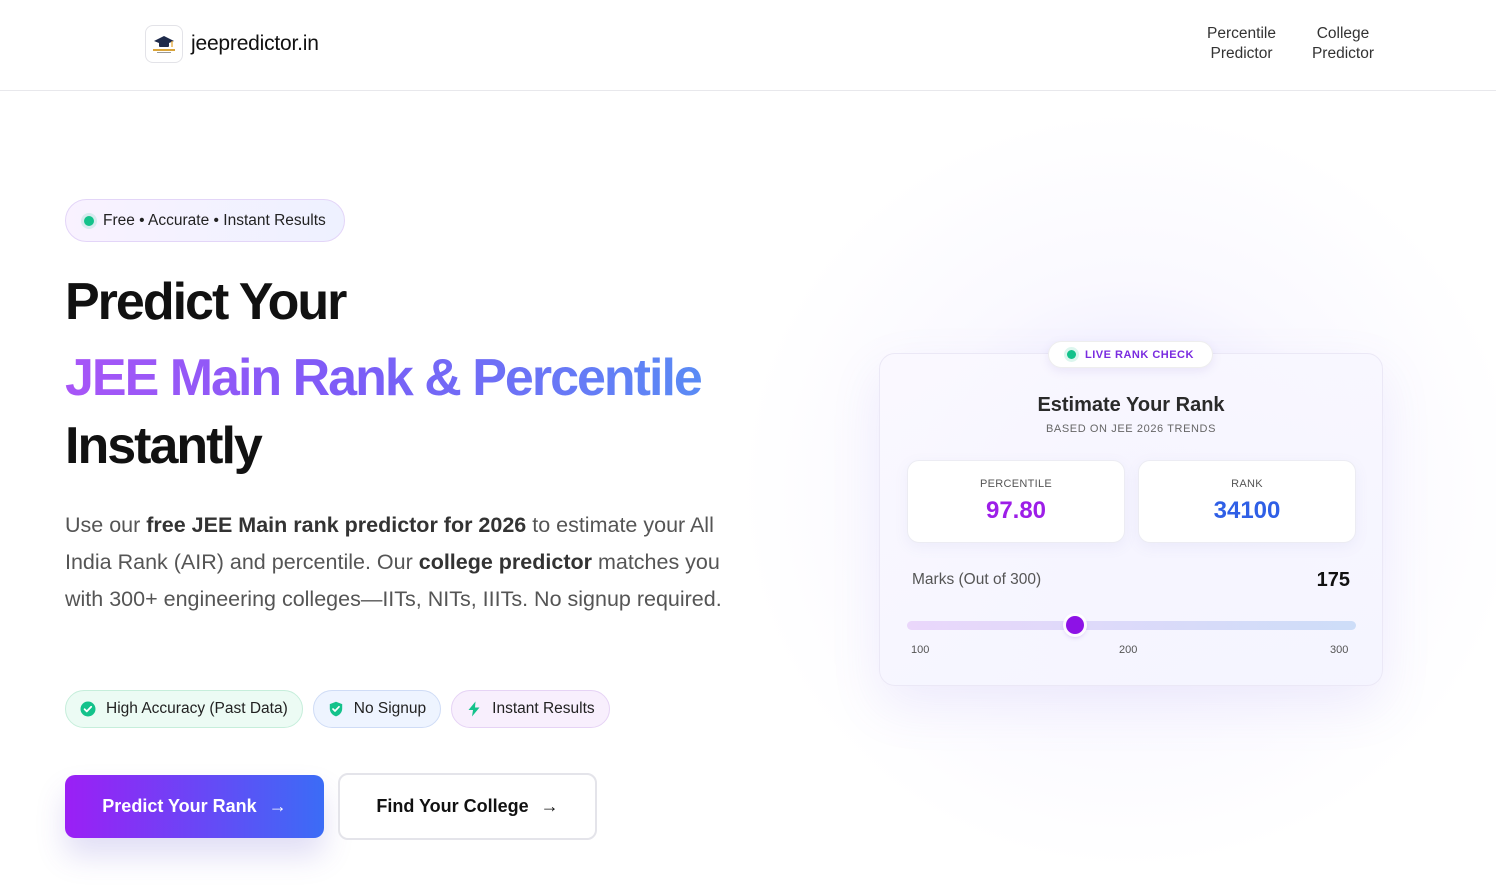 This screenshot has width=1496, height=889. I want to click on button-label: Find Your College, so click(452, 806).